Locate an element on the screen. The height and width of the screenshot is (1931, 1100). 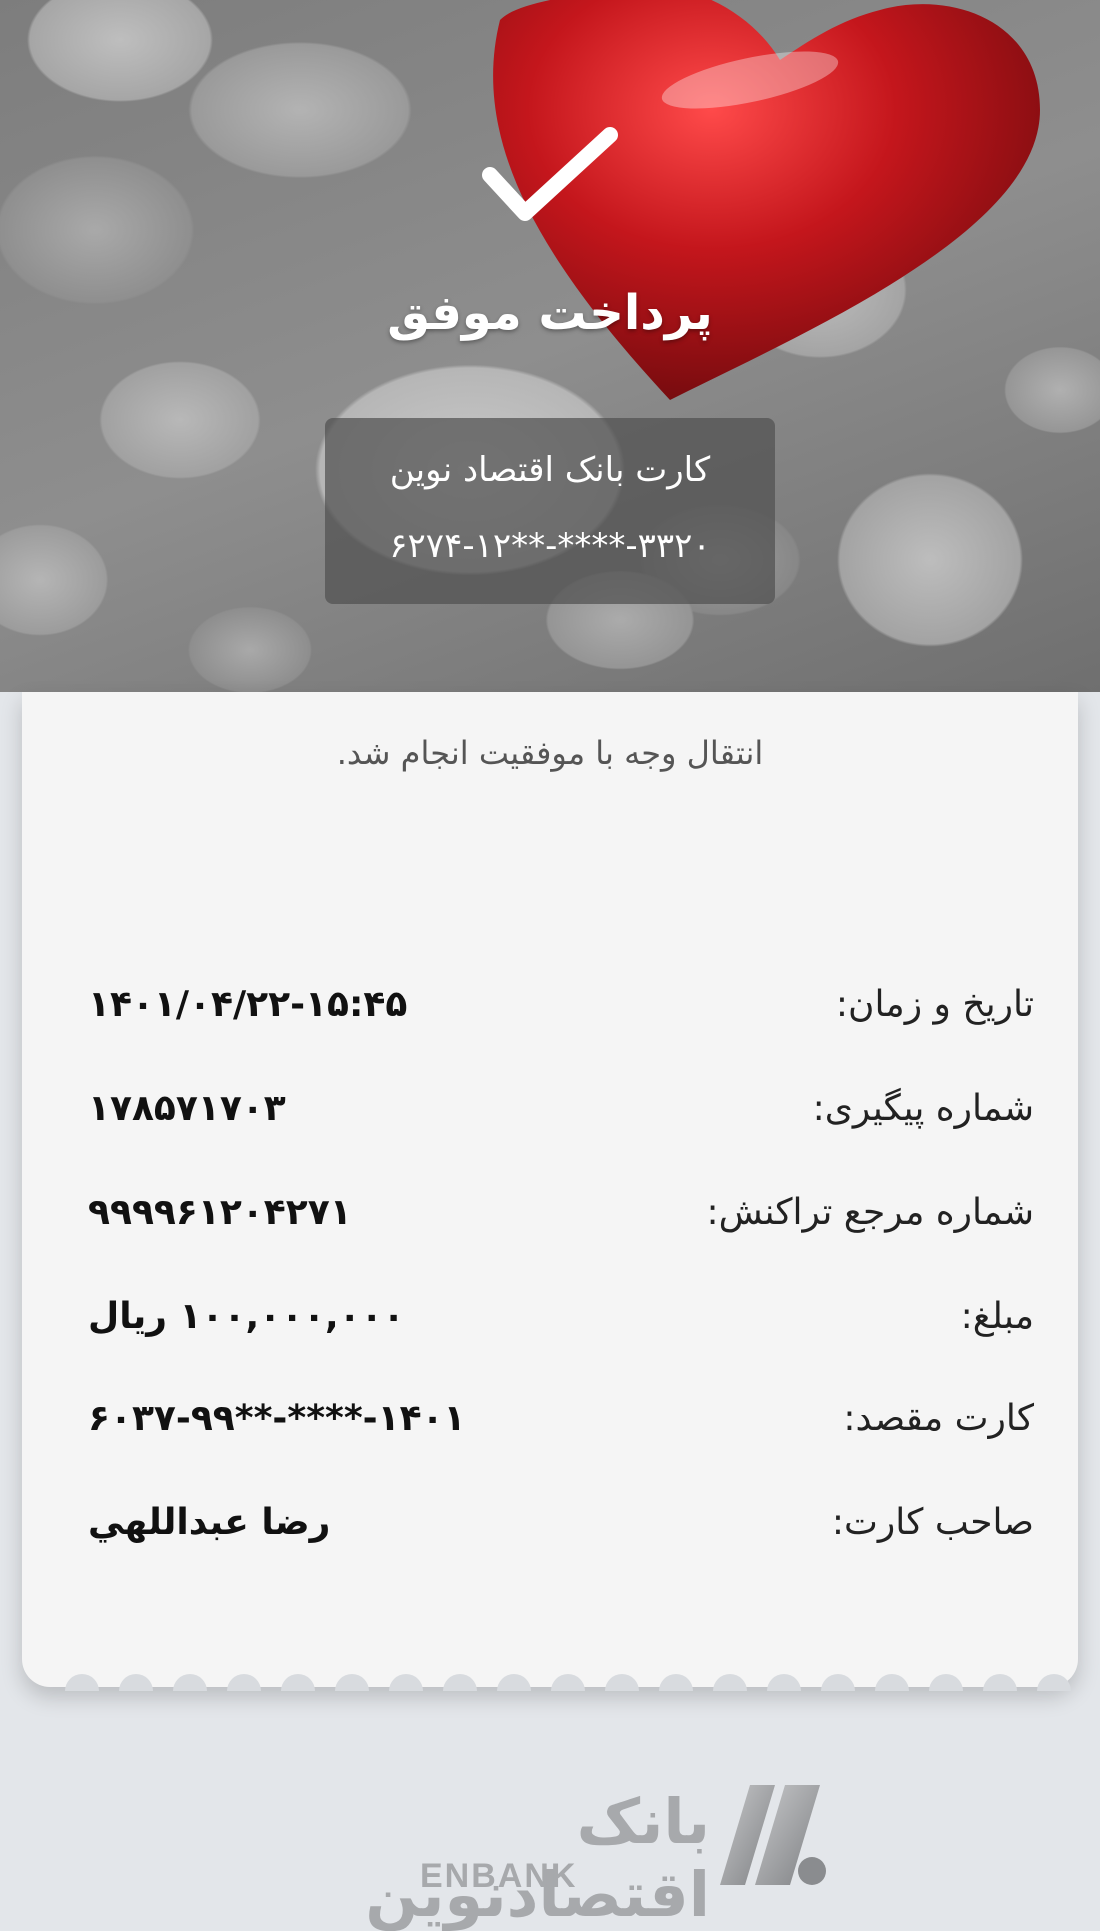
row-label: کارت مقصد: is located at coordinates (938, 1418).